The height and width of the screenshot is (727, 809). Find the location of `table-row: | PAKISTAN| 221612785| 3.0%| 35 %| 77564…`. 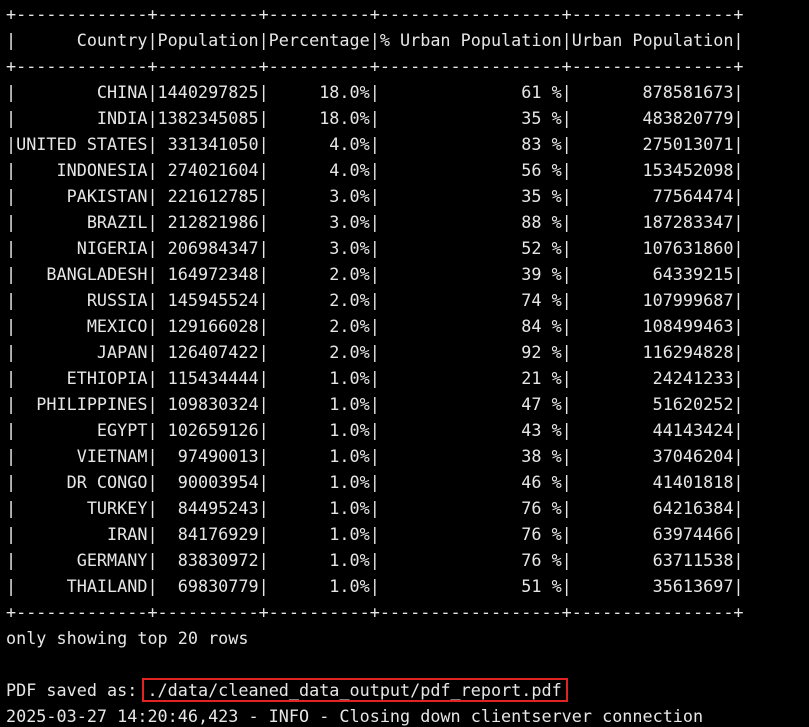

table-row: | PAKISTAN| 221612785| 3.0%| 35 %| 77564… is located at coordinates (375, 196).